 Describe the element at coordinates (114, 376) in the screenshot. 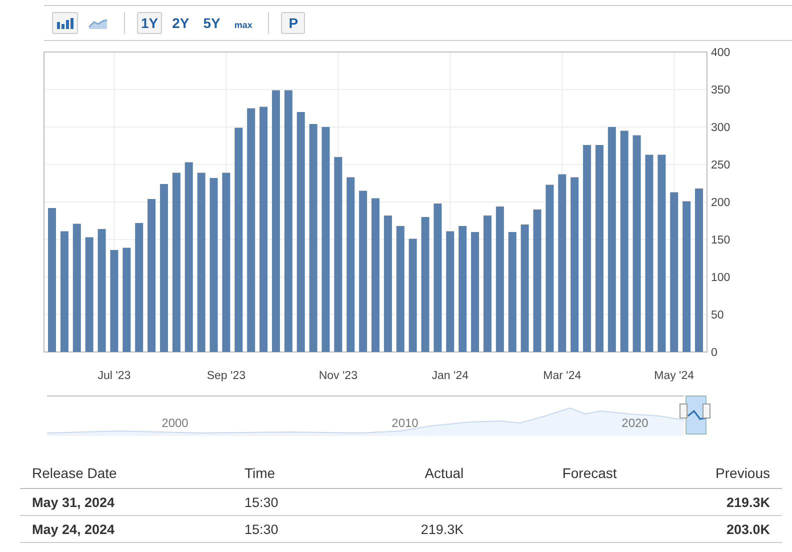

I see `x-axis-label: Jul '23` at that location.